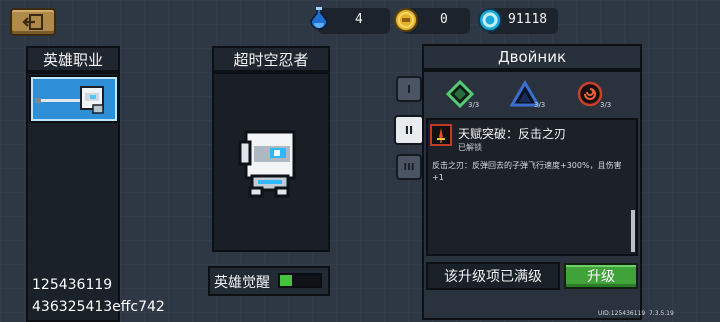  What do you see at coordinates (601, 276) in the screenshot?
I see `upgrade-button: 升级` at bounding box center [601, 276].